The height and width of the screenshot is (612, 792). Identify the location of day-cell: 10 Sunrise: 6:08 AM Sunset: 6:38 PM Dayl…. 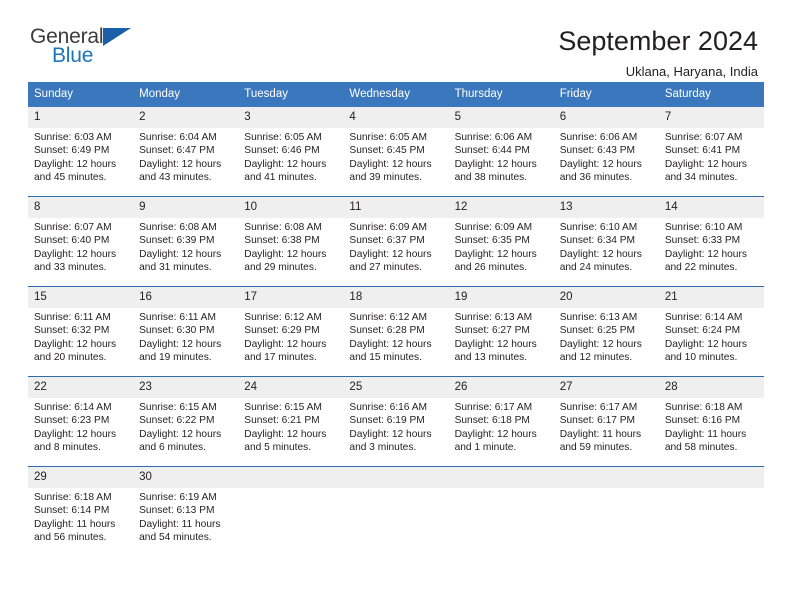
(291, 238).